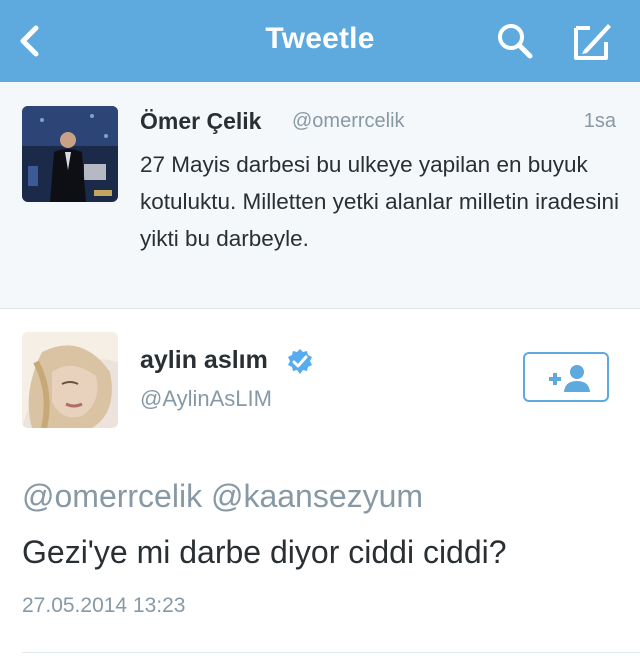  Describe the element at coordinates (264, 552) in the screenshot. I see `tweet-text: Gezi'ye mi darbe diyor ciddi ciddi?` at that location.